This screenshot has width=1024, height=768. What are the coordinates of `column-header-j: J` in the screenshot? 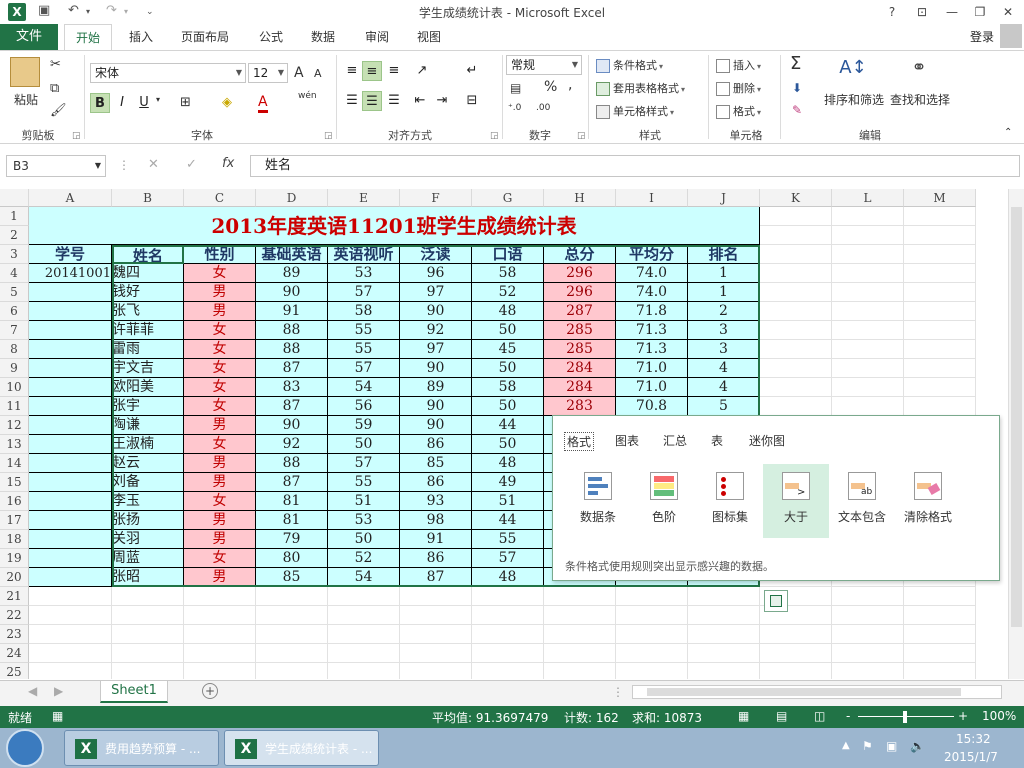 It's located at (724, 198).